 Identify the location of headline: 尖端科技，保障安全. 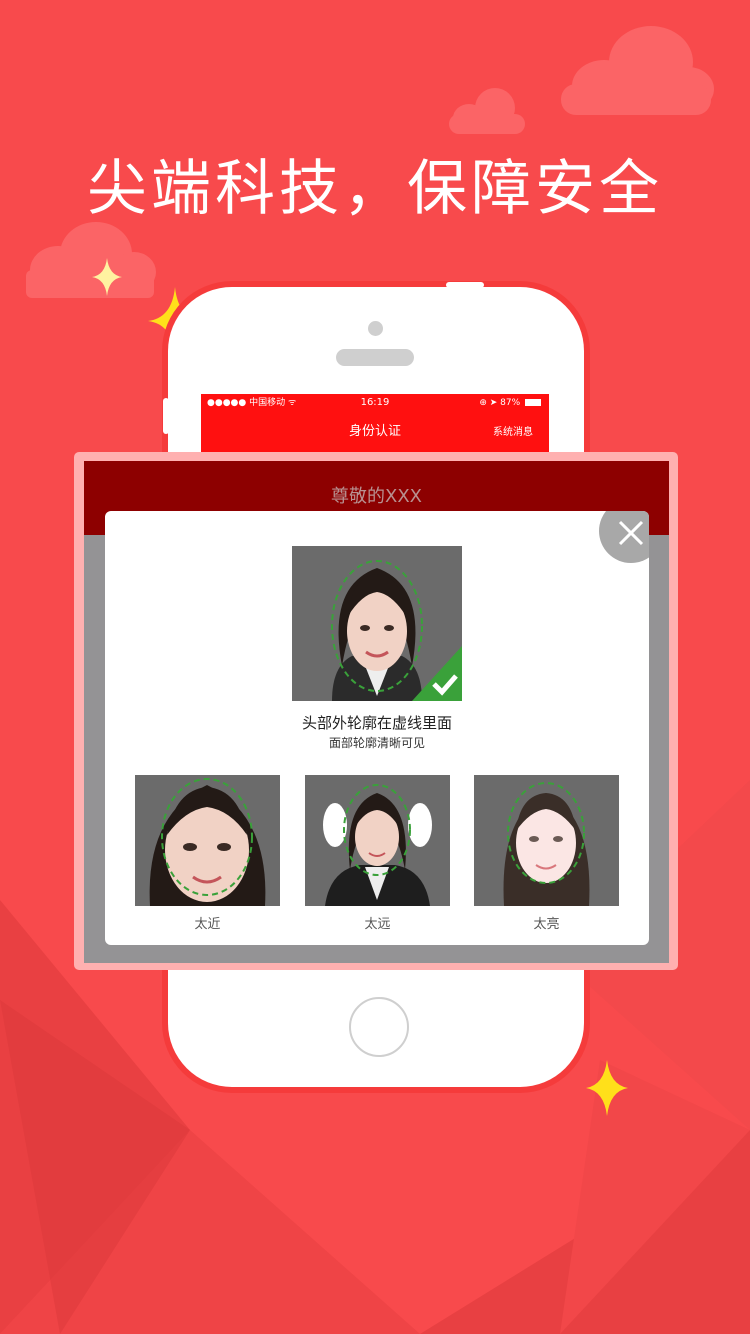
(375, 189).